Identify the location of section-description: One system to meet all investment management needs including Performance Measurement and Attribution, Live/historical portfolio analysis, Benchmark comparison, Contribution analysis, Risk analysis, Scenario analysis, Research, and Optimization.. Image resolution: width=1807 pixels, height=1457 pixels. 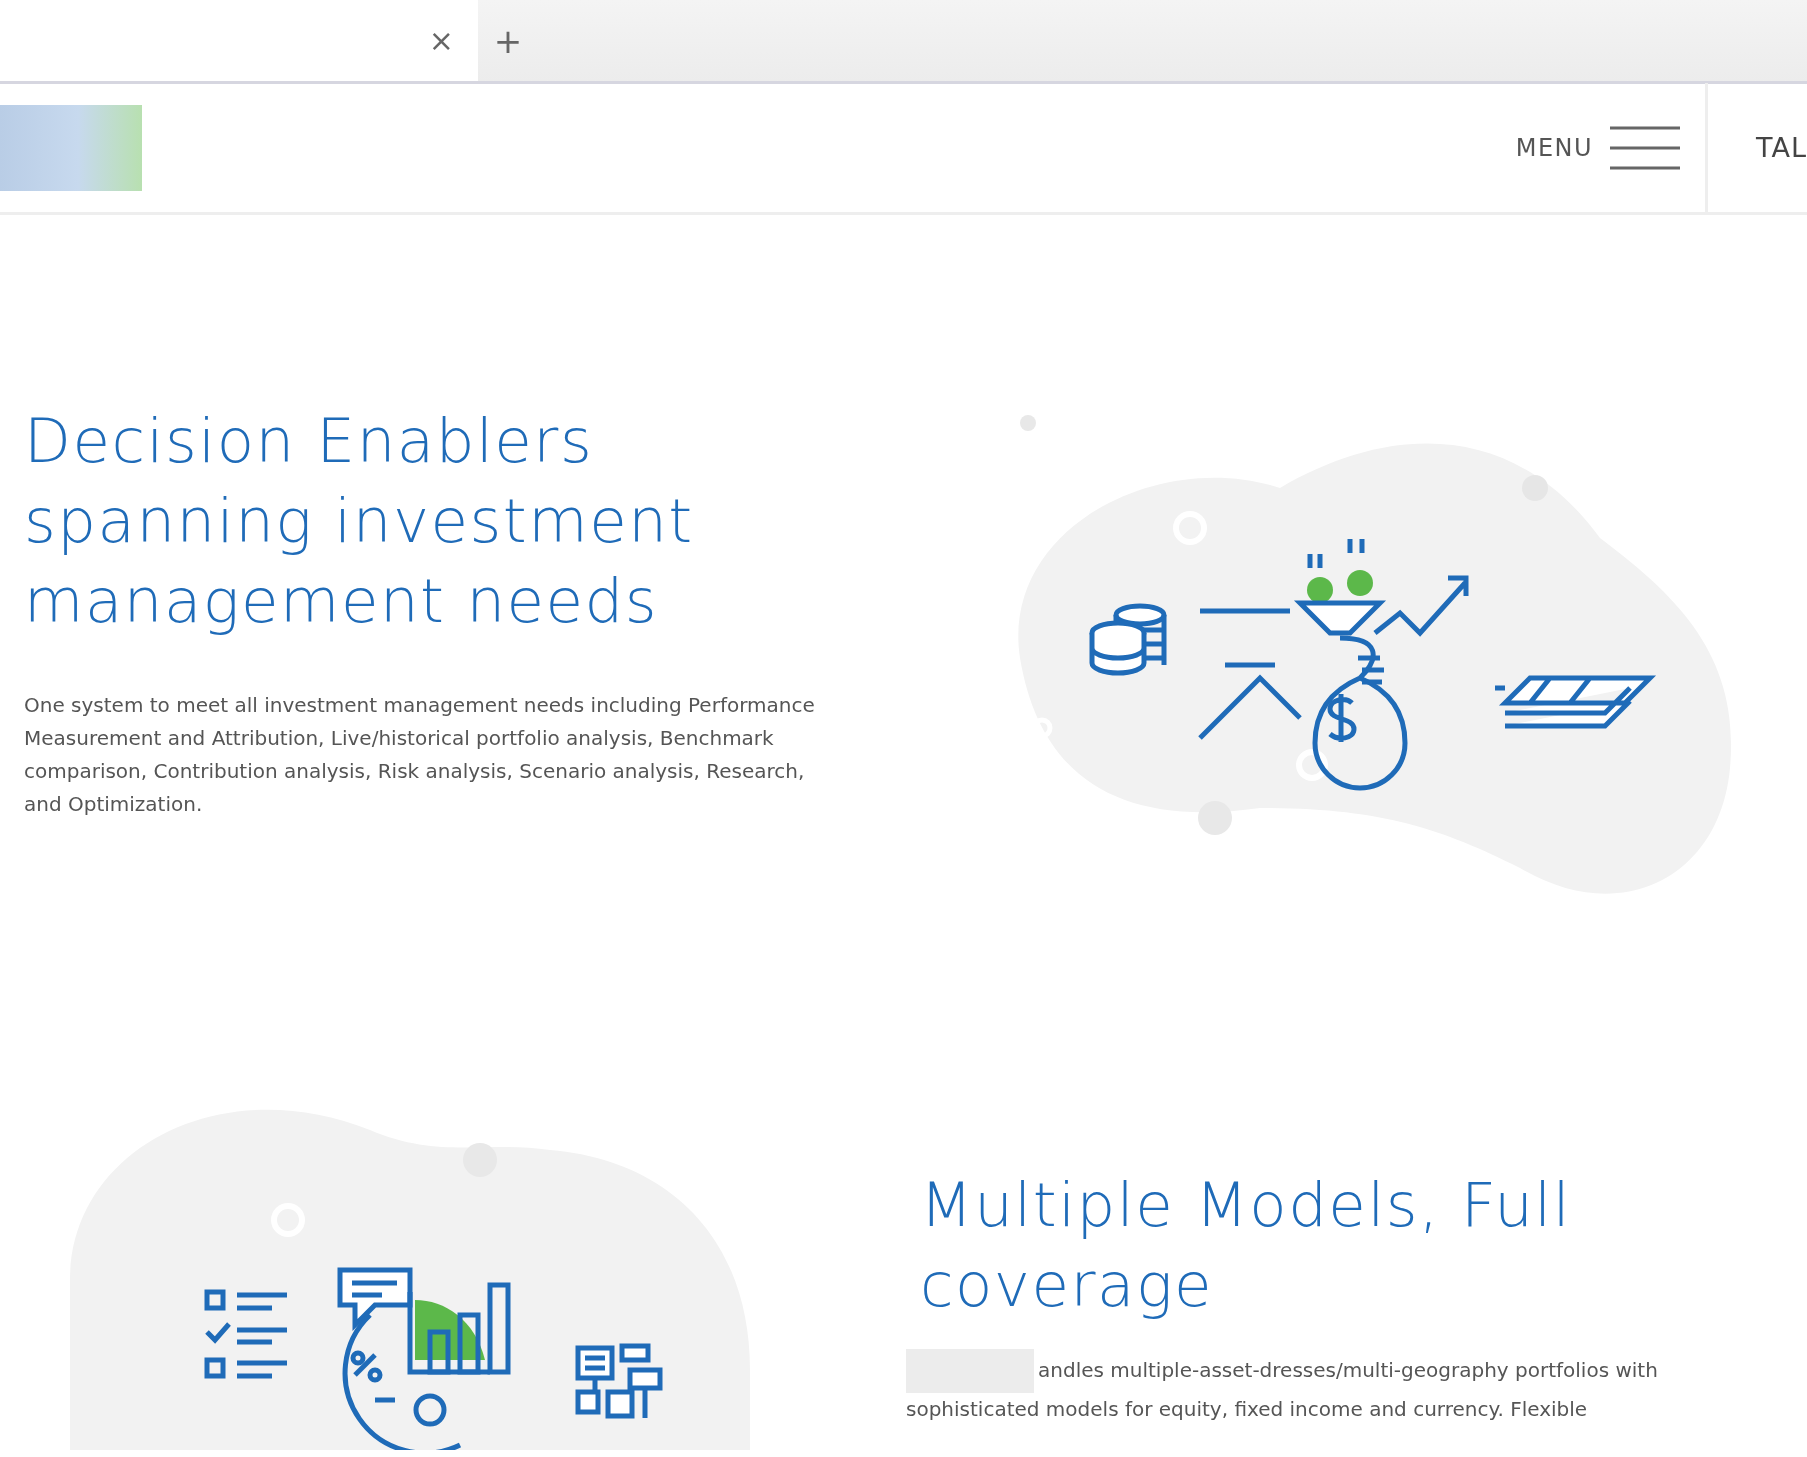
(420, 754).